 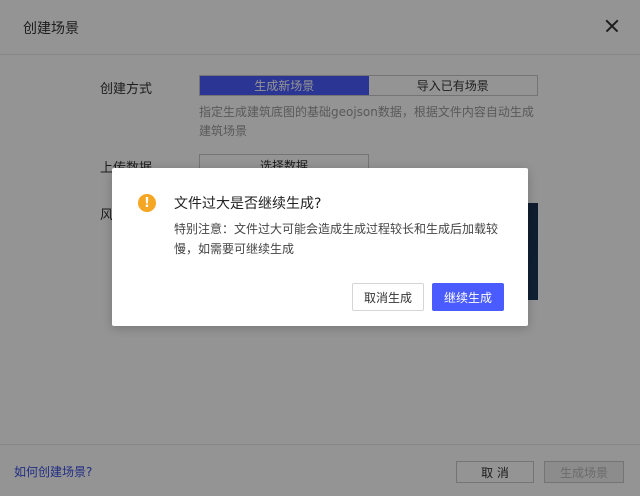 What do you see at coordinates (248, 204) in the screenshot?
I see `confirm-title: 文件过大是否继续生成?` at bounding box center [248, 204].